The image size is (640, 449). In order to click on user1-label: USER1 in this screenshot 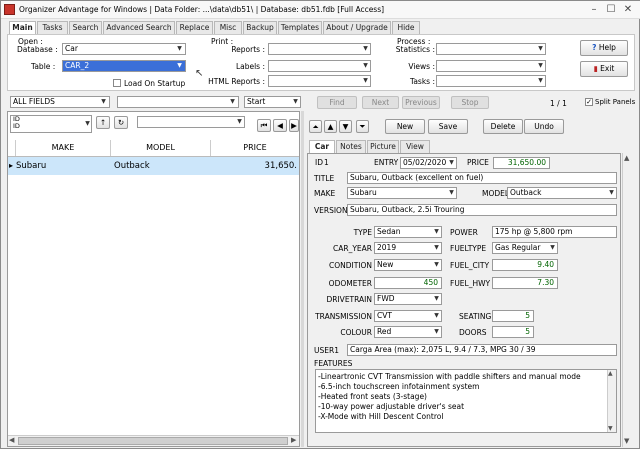, I will do `click(326, 350)`.